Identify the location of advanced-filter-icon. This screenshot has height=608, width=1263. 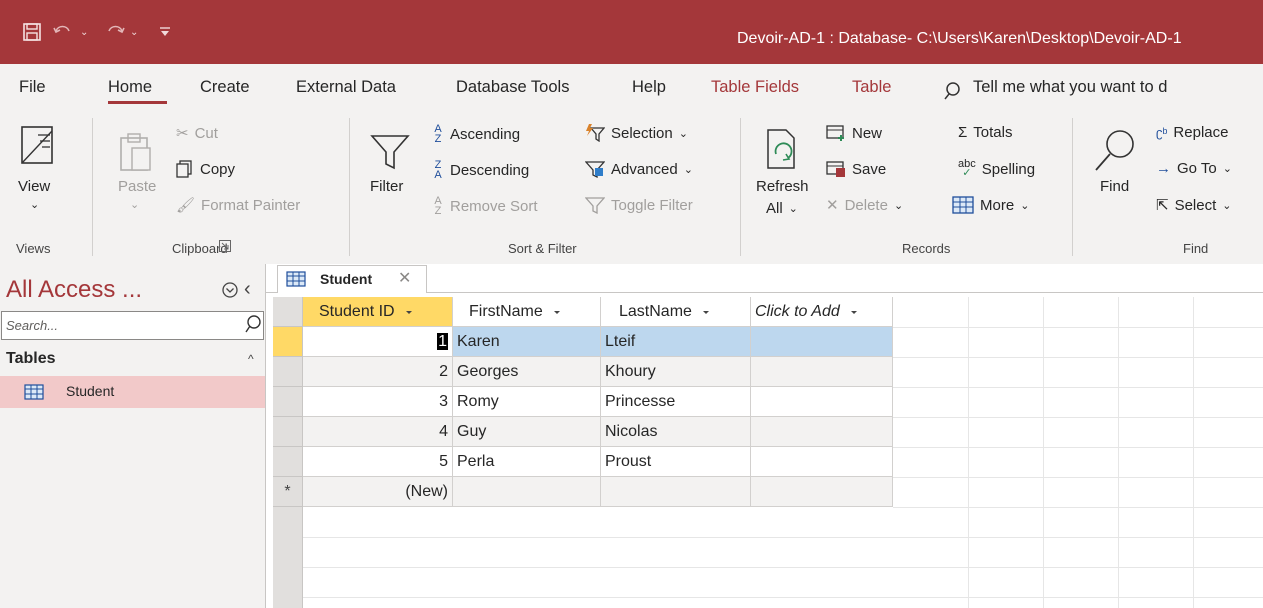
(595, 169).